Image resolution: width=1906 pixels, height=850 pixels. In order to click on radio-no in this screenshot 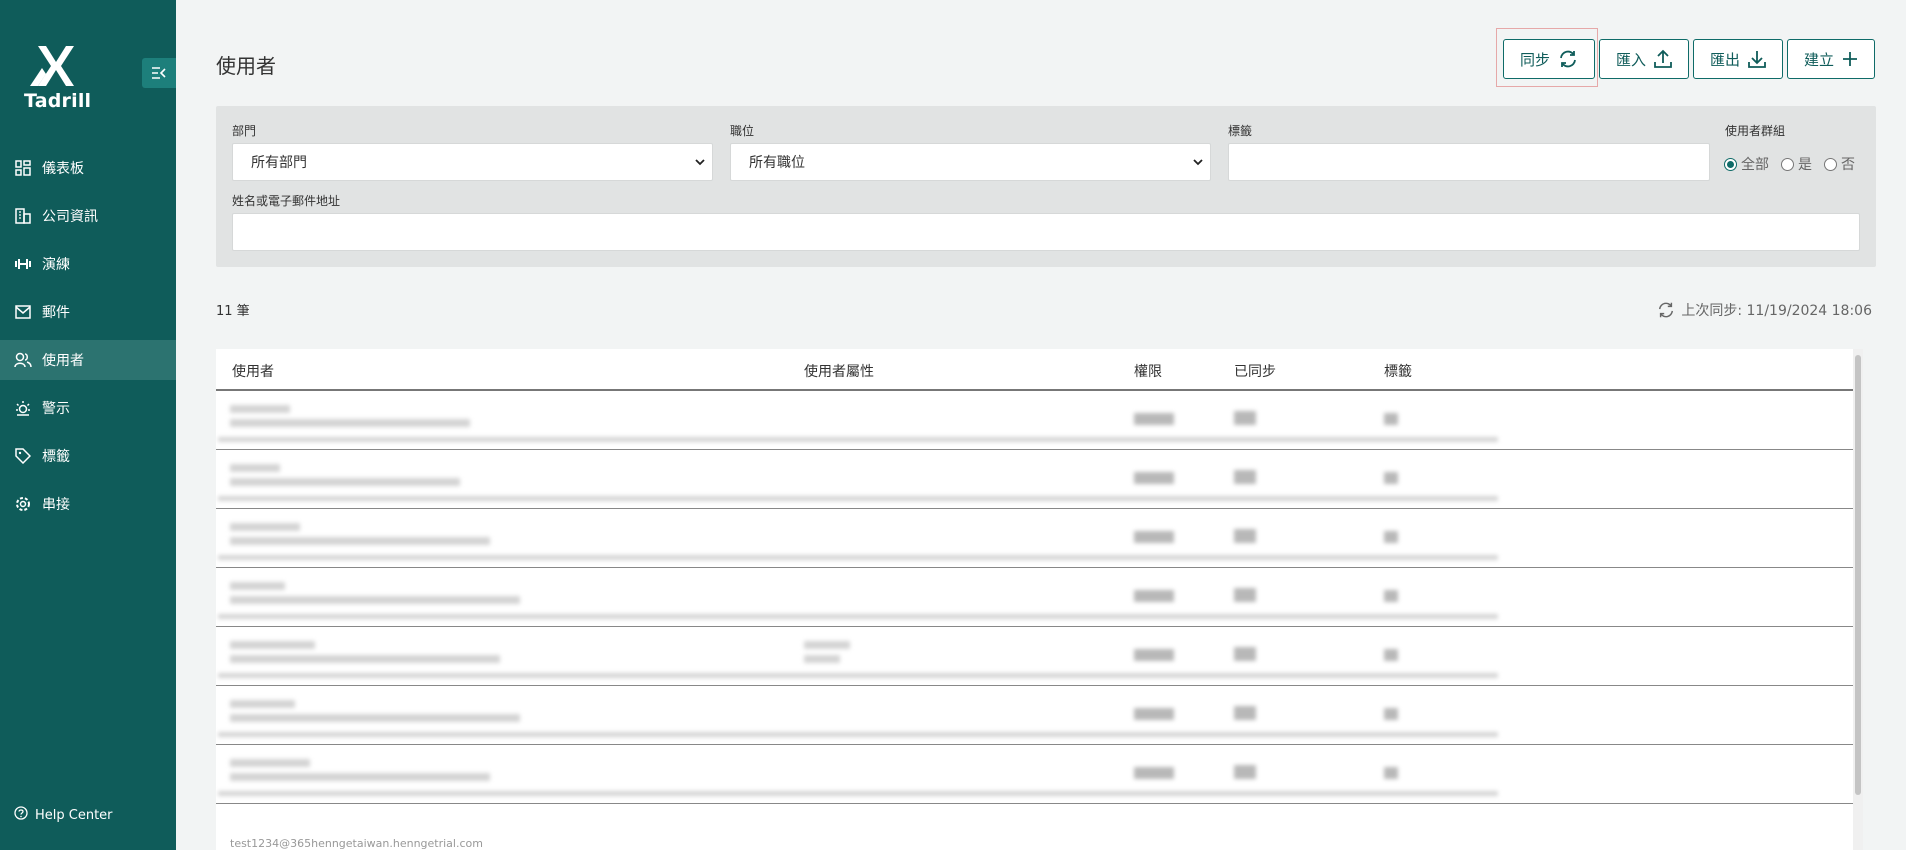, I will do `click(1830, 164)`.